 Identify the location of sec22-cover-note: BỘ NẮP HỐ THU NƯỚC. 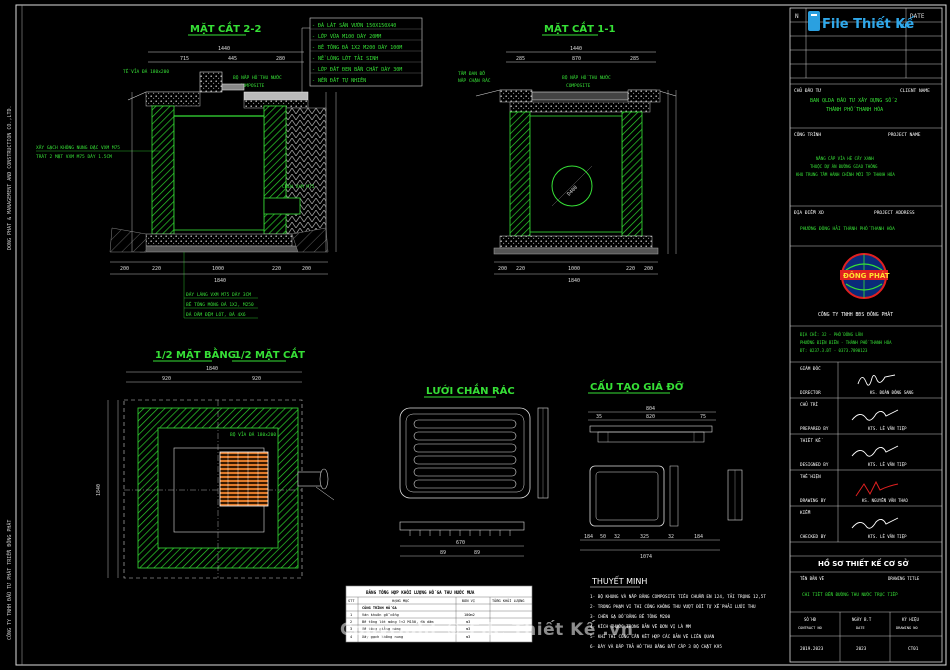
(257, 77).